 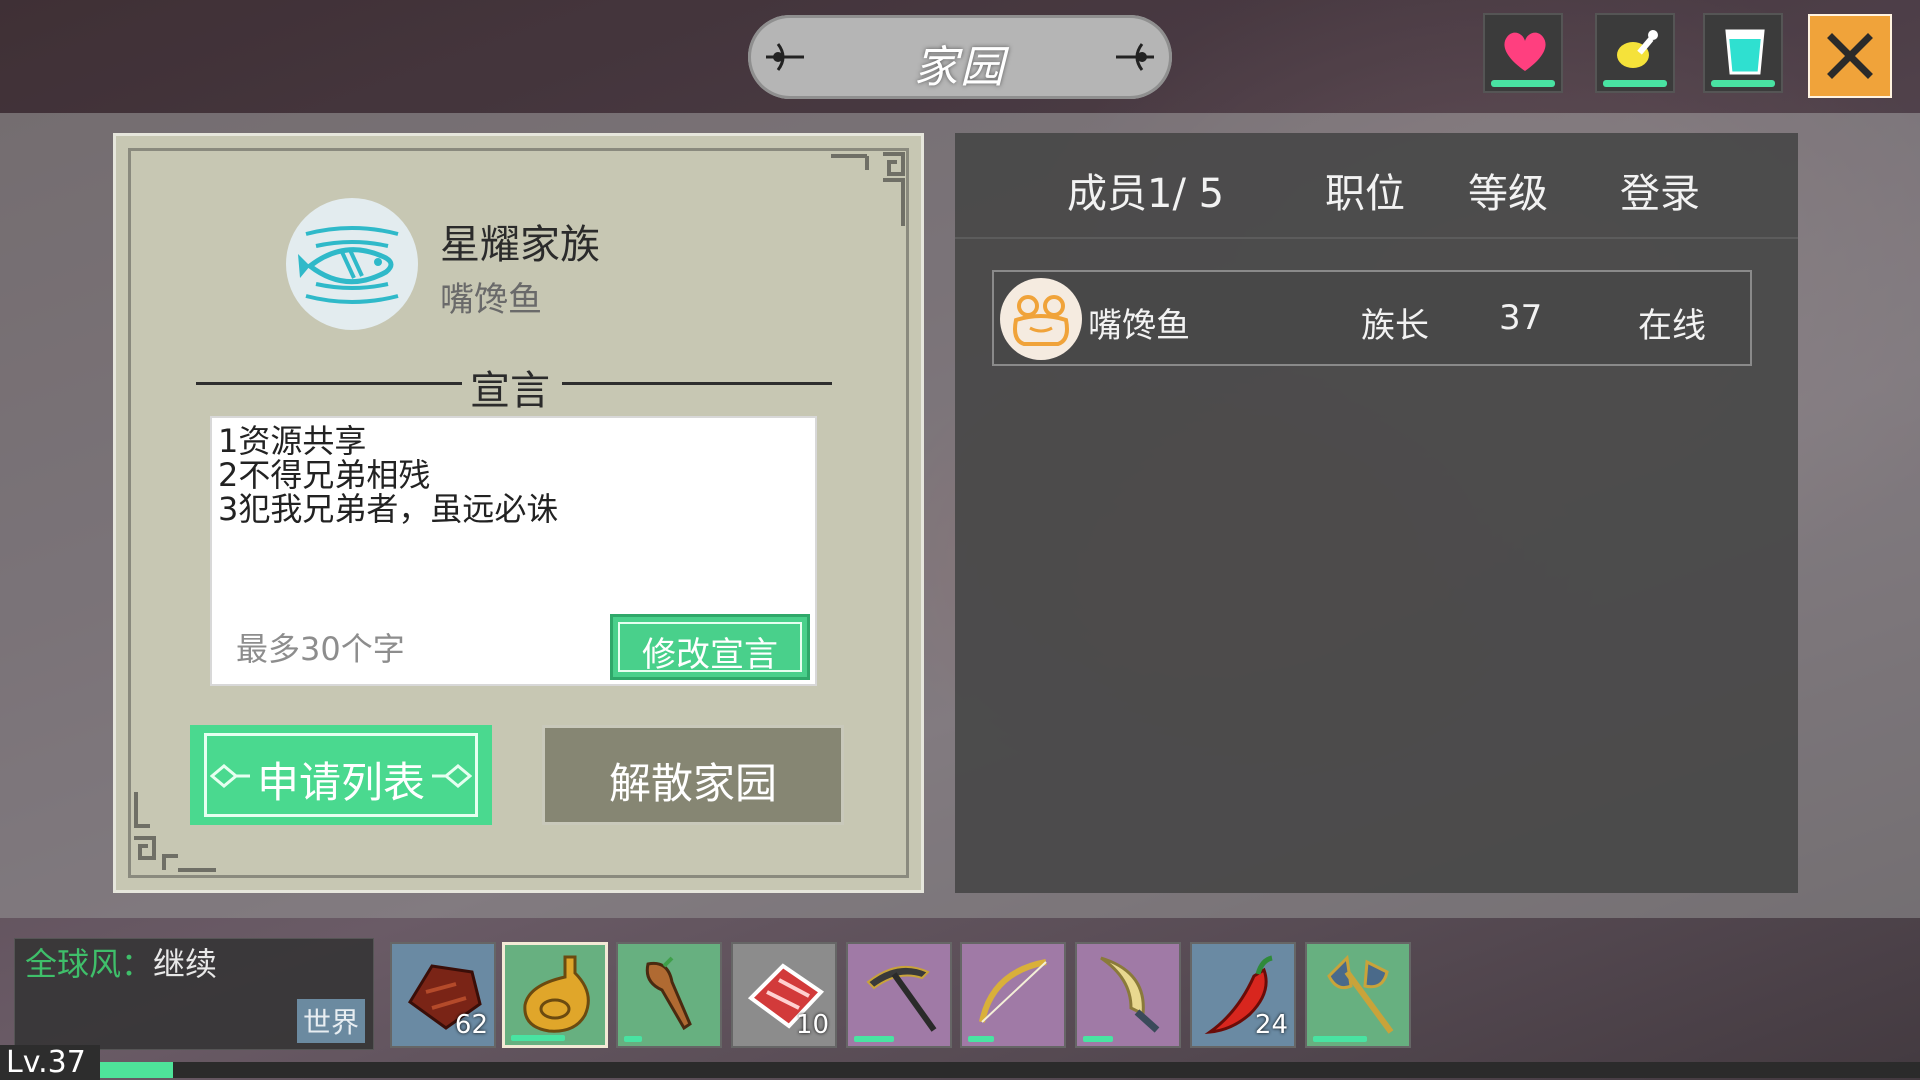 I want to click on title-ornament-right-icon, so click(x=1135, y=57).